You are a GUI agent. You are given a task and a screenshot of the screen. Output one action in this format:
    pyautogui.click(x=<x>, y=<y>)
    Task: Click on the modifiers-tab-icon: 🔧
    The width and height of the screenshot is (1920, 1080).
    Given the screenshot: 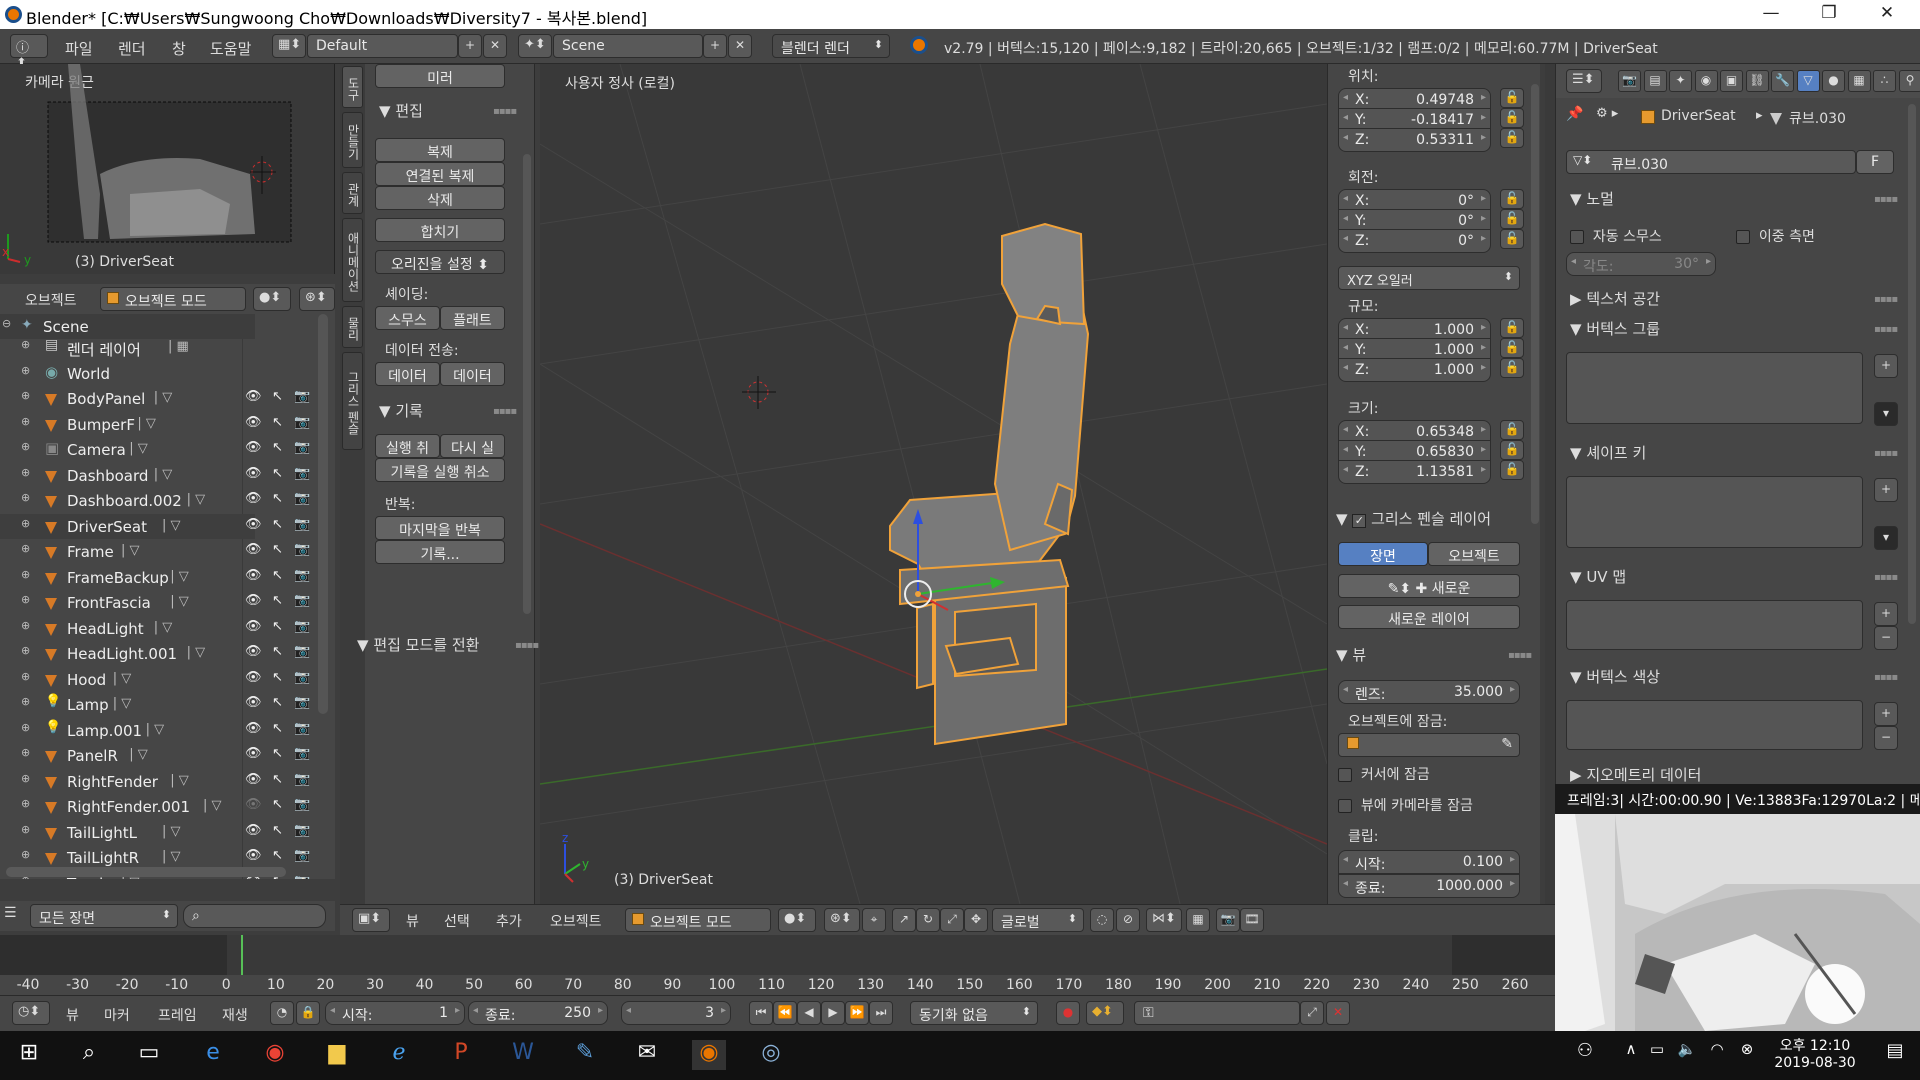 What is the action you would take?
    pyautogui.click(x=1782, y=81)
    